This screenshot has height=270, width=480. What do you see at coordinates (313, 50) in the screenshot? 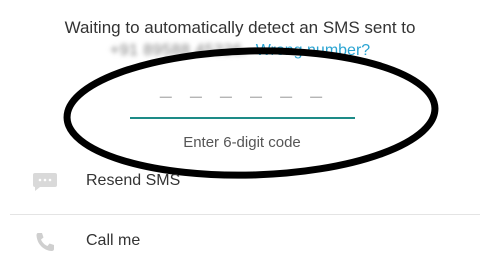
I see `wrong-number-link: Wrong number?` at bounding box center [313, 50].